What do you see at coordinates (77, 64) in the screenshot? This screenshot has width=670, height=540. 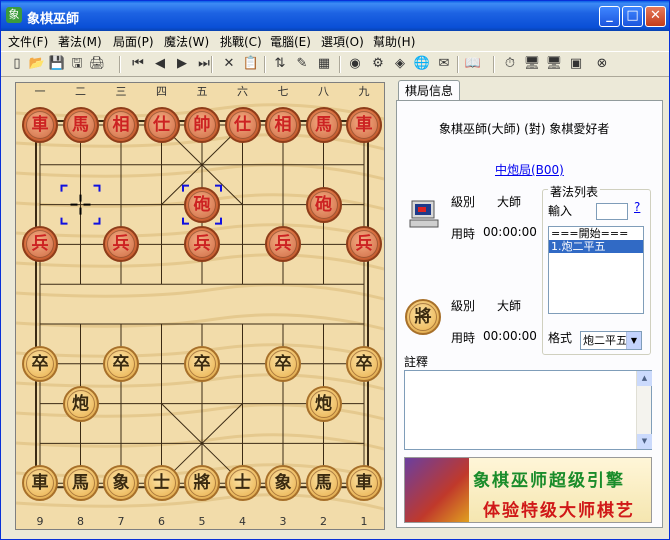 I see `save-as-icon: 🖫` at bounding box center [77, 64].